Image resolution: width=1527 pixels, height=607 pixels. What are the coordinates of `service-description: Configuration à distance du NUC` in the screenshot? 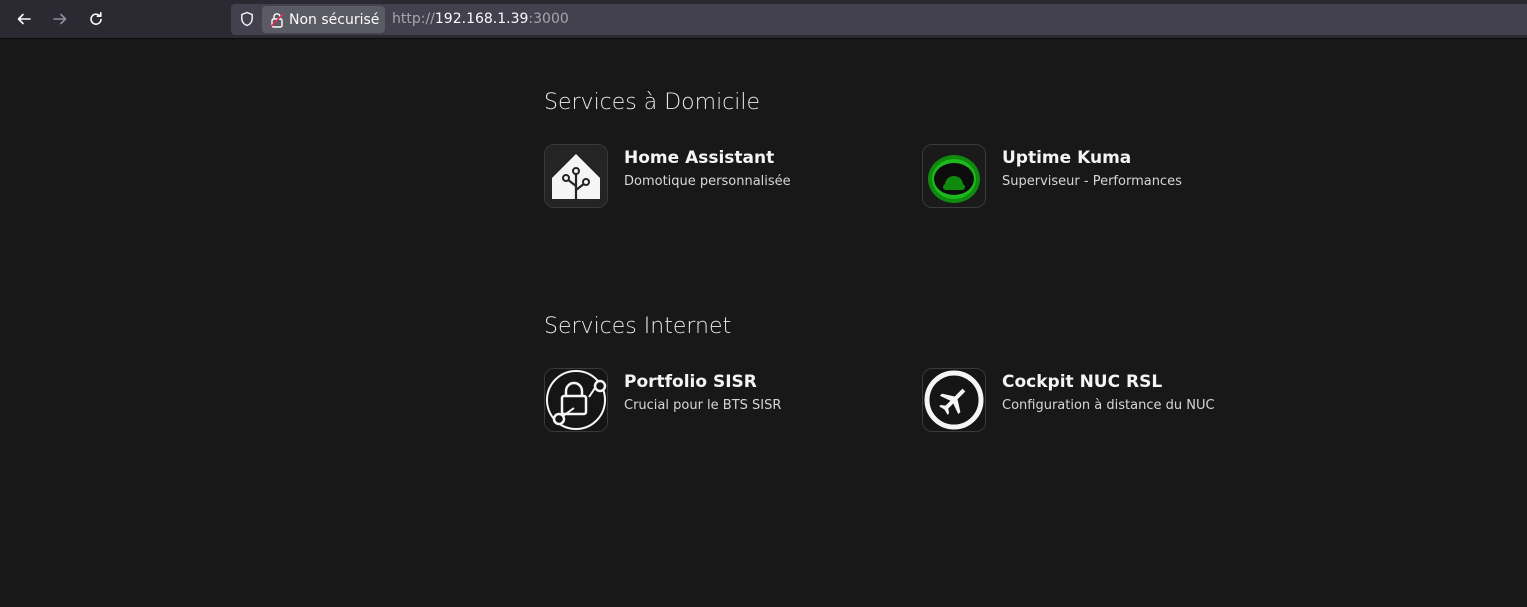 It's located at (1108, 405).